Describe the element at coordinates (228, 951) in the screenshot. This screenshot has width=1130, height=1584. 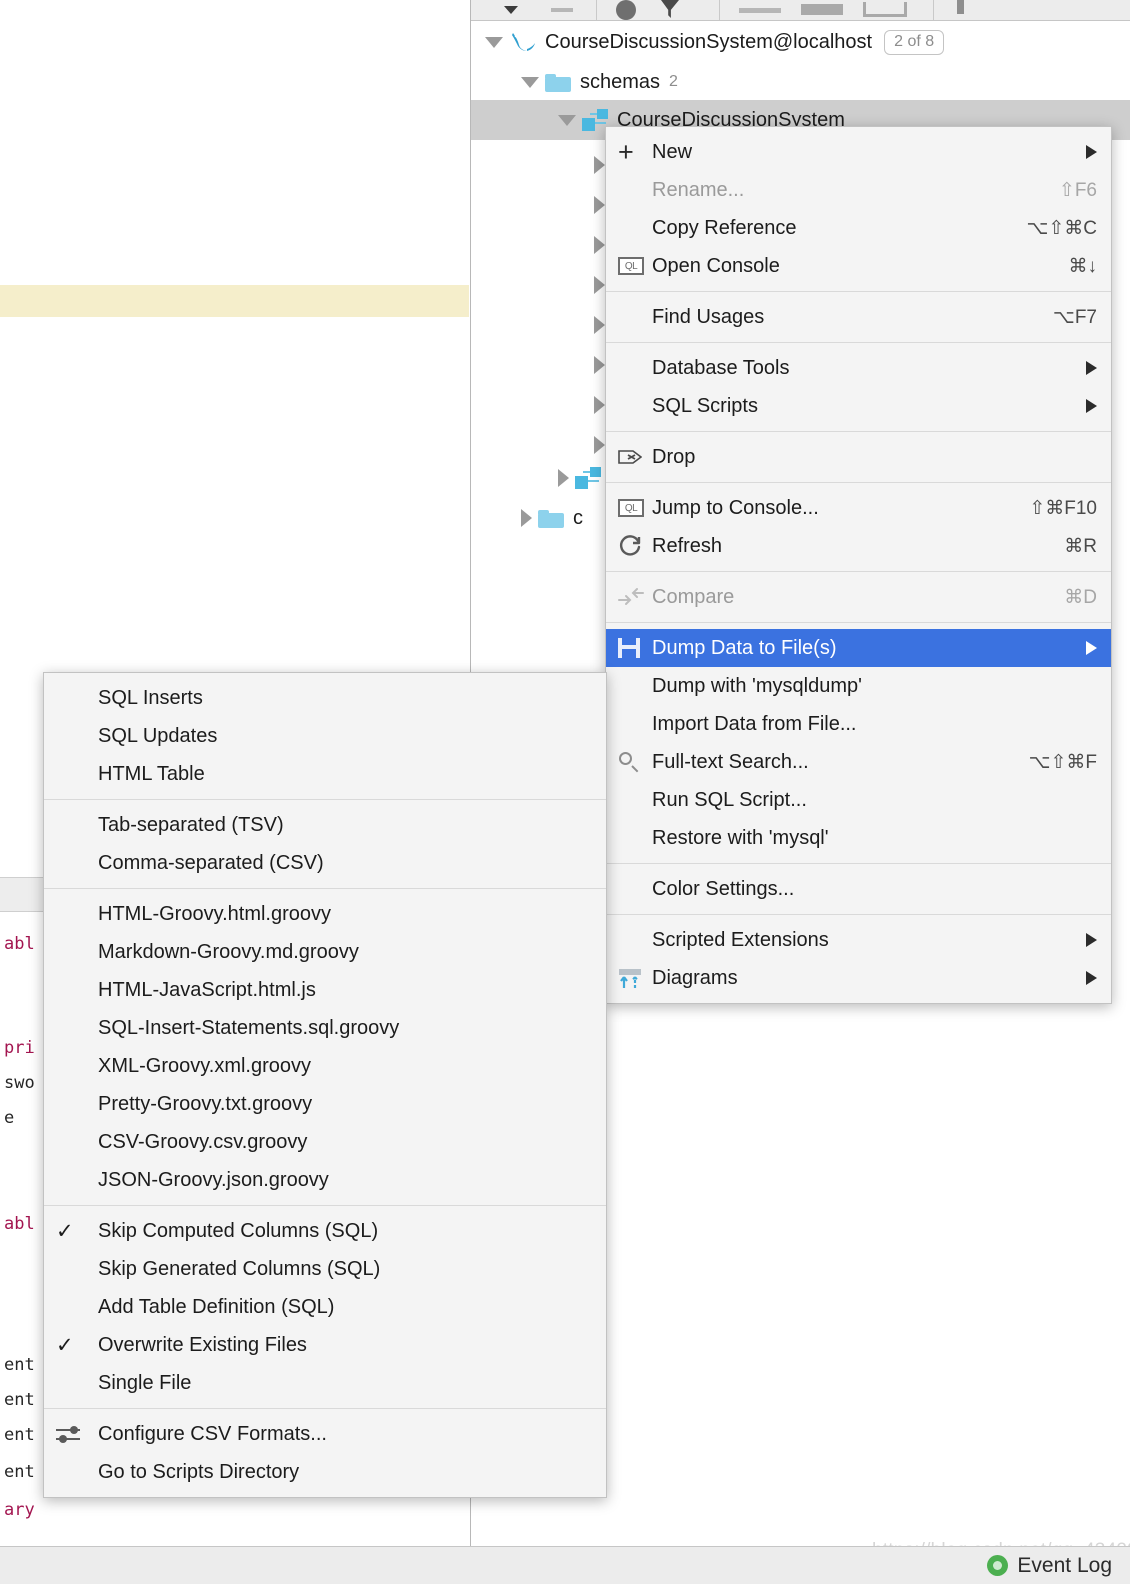
I see `submenu-item-label: Markdown-Groovy.md.groovy` at that location.